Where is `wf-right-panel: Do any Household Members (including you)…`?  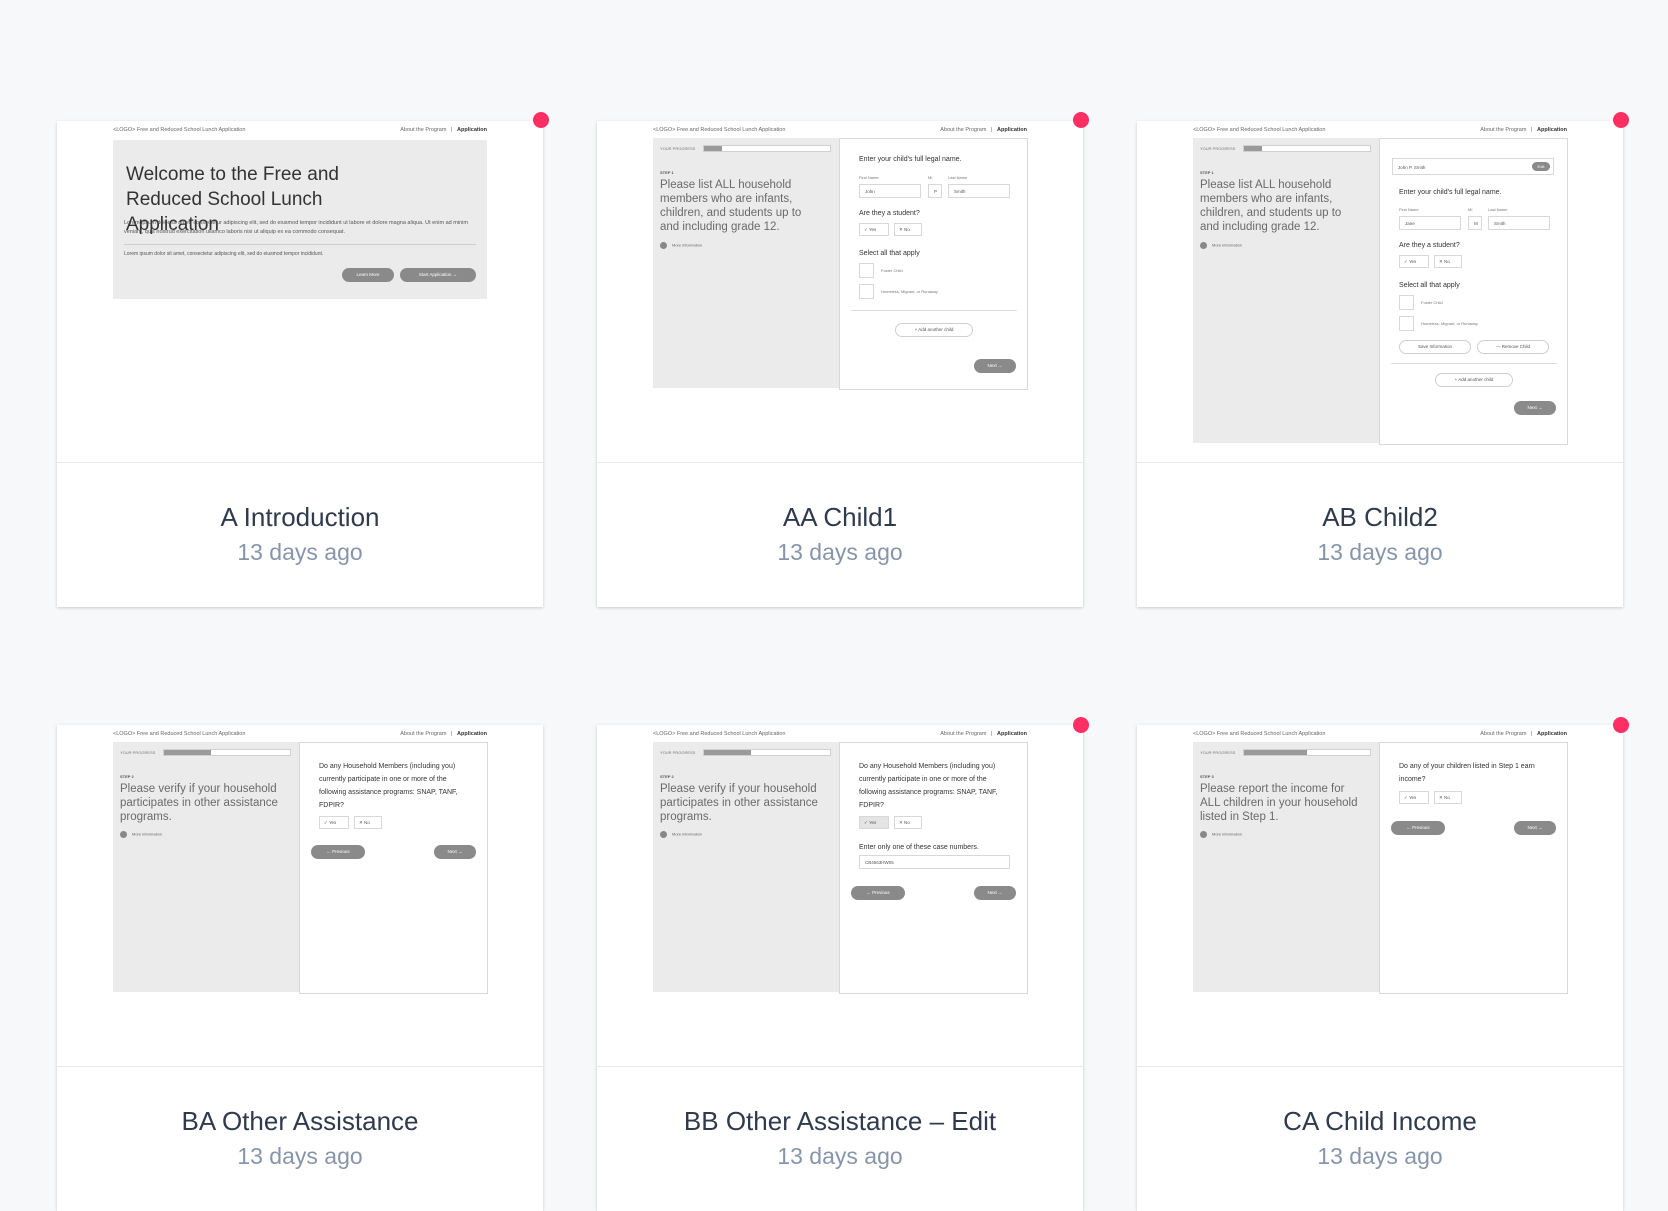
wf-right-panel: Do any Household Members (including you)… is located at coordinates (933, 868).